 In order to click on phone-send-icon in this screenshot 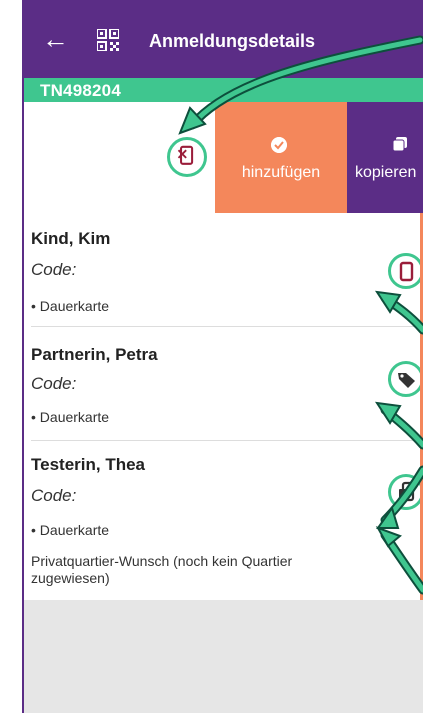, I will do `click(406, 492)`.